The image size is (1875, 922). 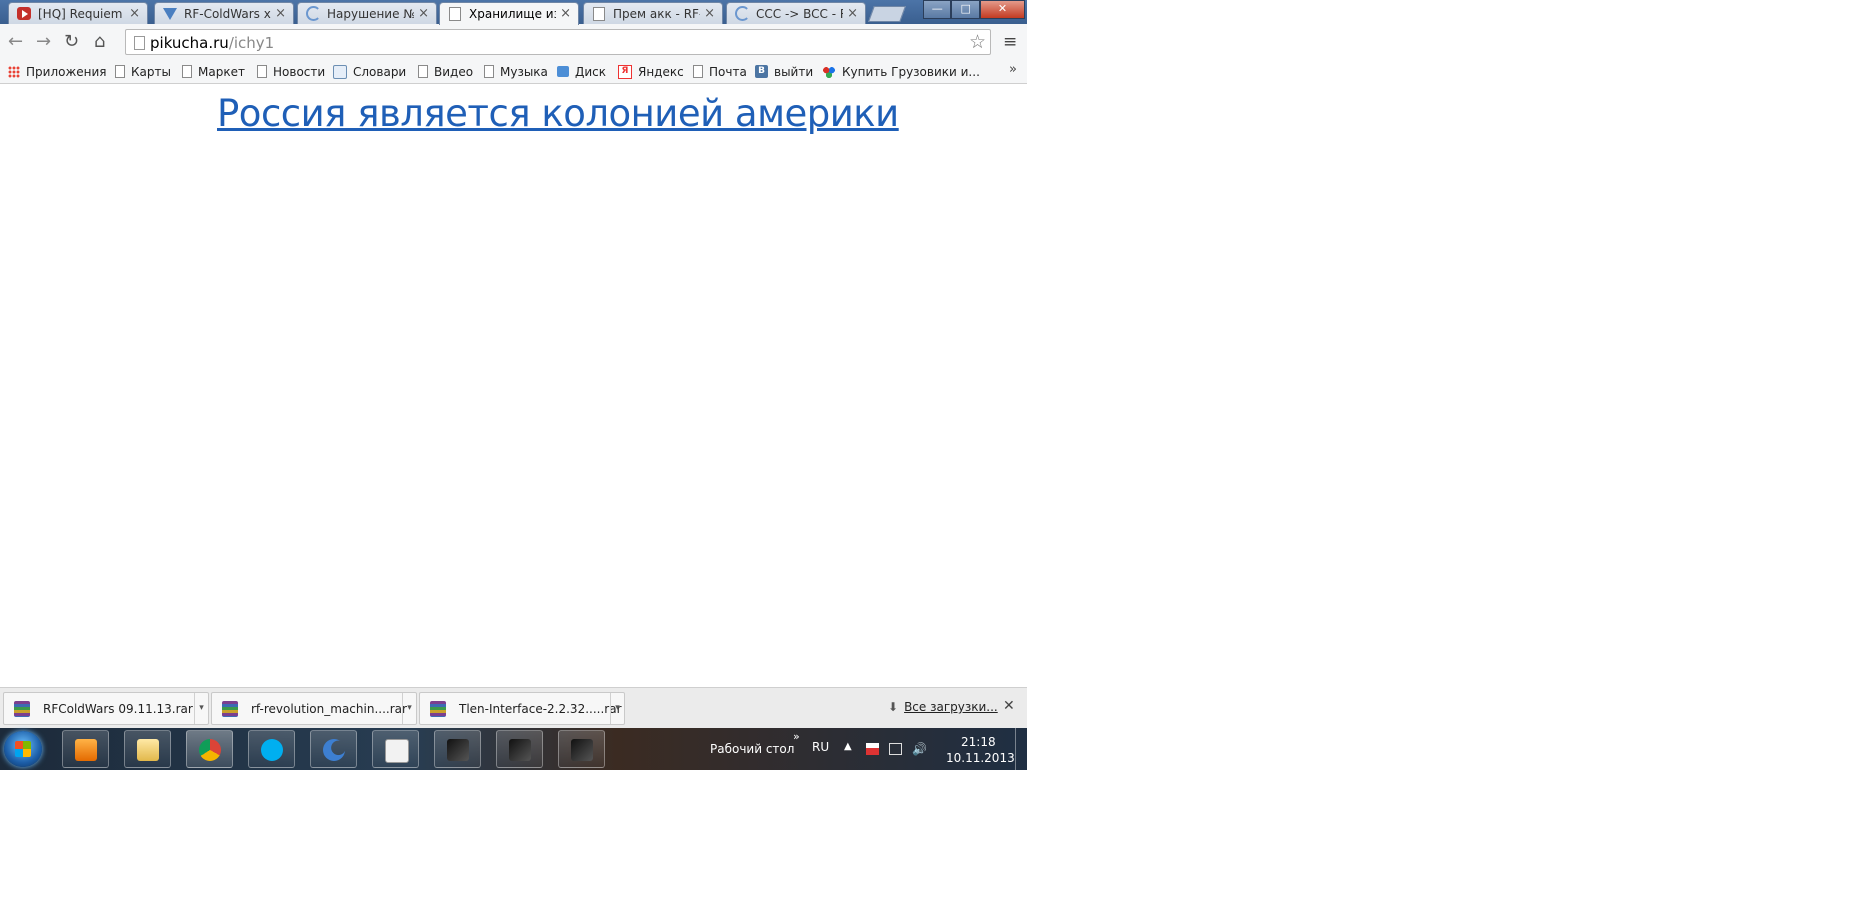 What do you see at coordinates (454, 72) in the screenshot?
I see `bookmark-label: Видео` at bounding box center [454, 72].